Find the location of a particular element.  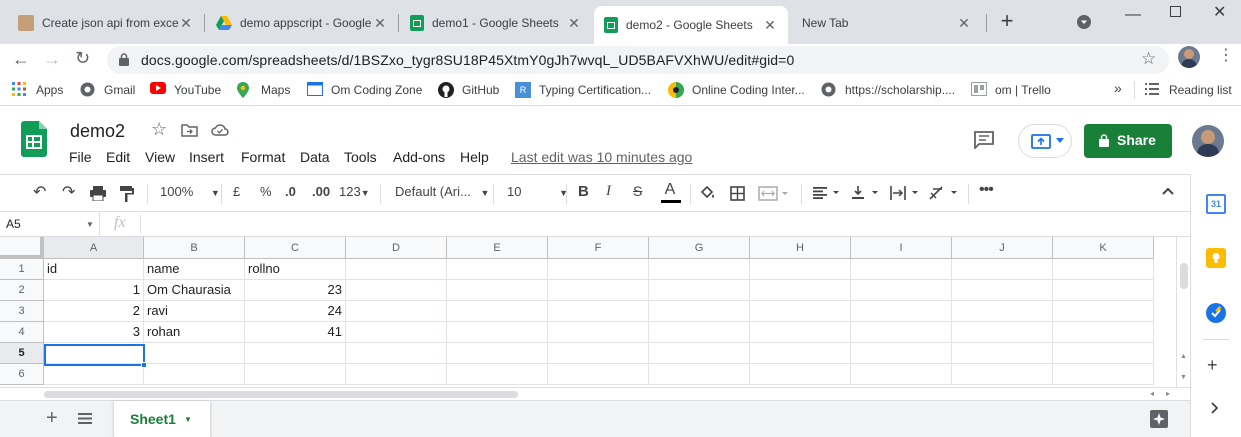

font-family-select: Default (Ari... ▼ is located at coordinates (442, 191).